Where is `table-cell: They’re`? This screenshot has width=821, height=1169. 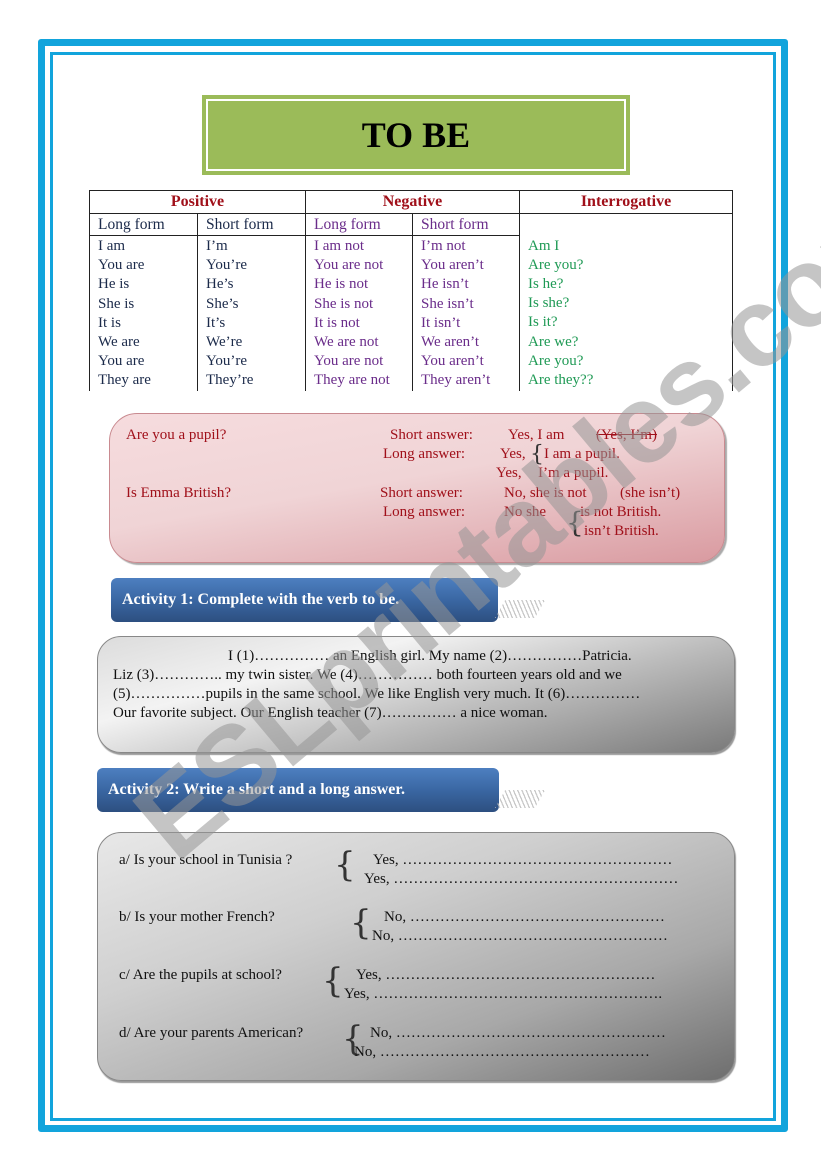 table-cell: They’re is located at coordinates (230, 380).